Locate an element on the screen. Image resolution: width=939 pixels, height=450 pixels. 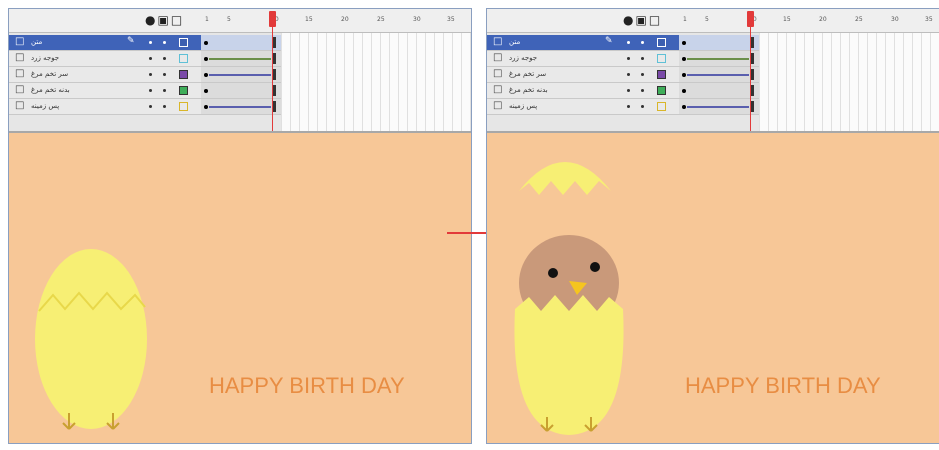
ruler-tick: 35 is located at coordinates (929, 19).